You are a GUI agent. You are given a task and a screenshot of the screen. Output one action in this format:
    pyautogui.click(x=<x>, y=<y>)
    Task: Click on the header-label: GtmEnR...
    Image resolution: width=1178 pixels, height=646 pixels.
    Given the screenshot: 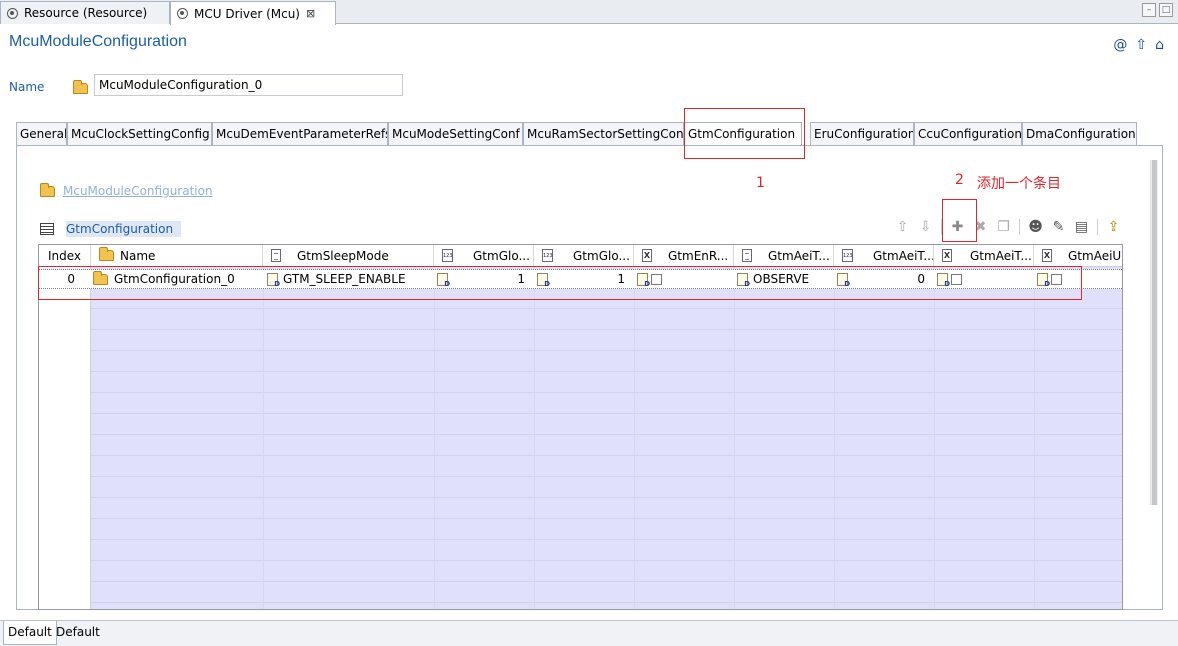 What is the action you would take?
    pyautogui.click(x=698, y=256)
    